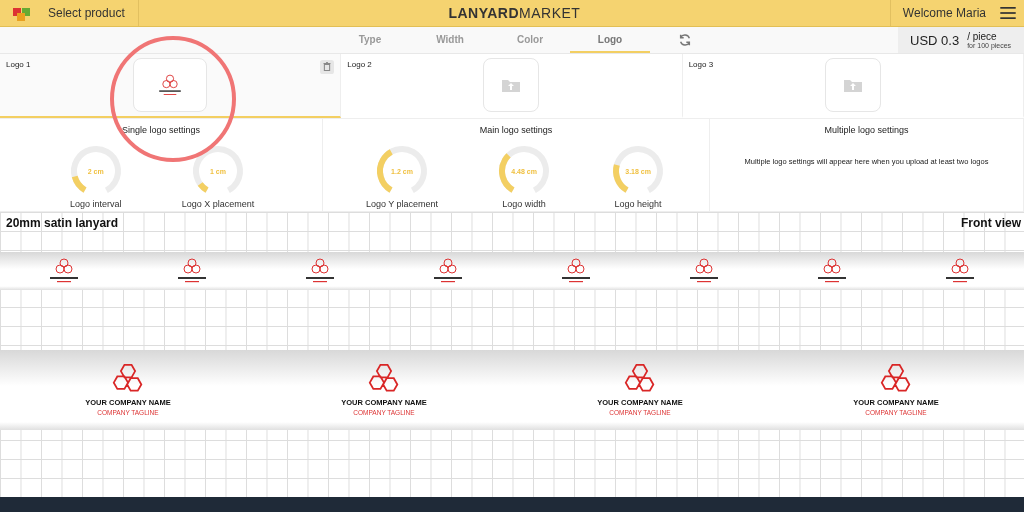 This screenshot has height=512, width=1024. I want to click on logo-slot: Logo 1, so click(171, 86).